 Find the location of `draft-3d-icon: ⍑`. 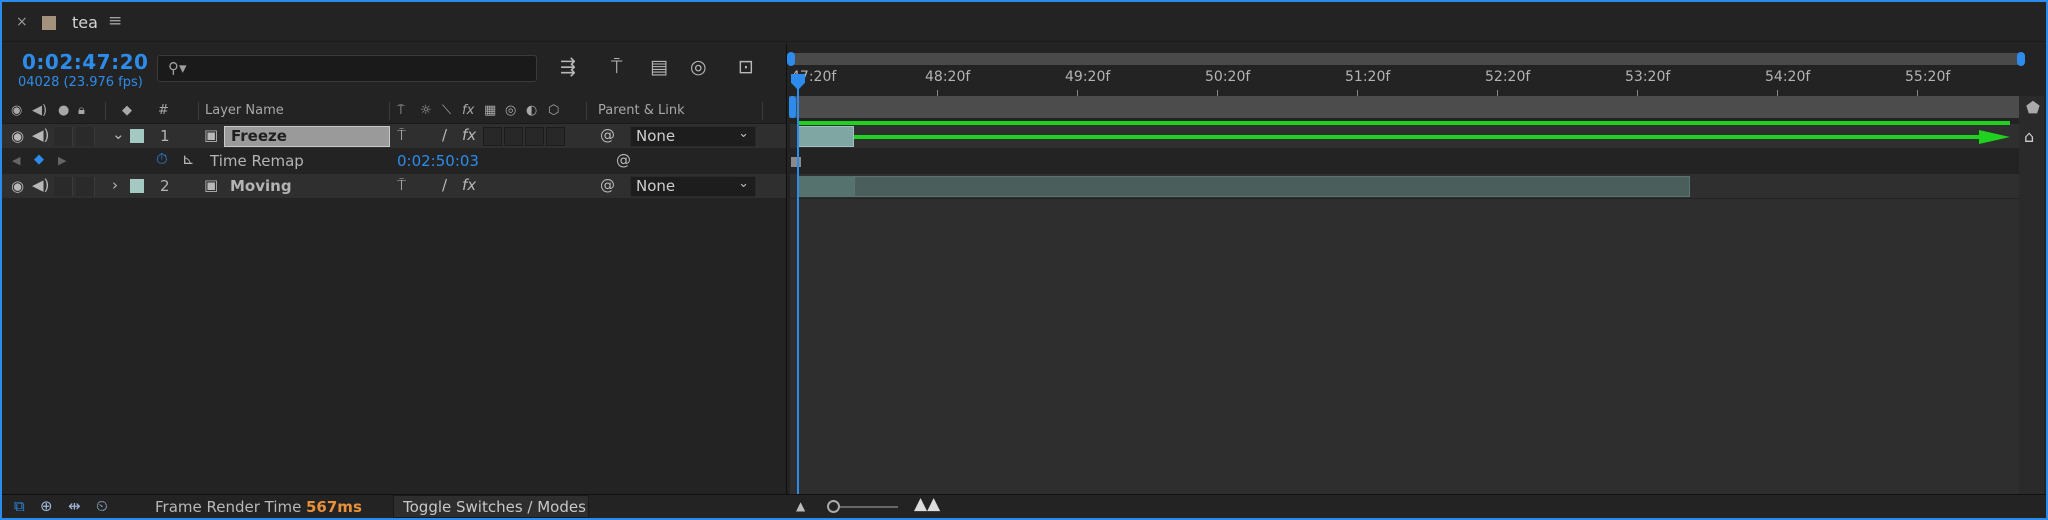

draft-3d-icon: ⍑ is located at coordinates (616, 67).